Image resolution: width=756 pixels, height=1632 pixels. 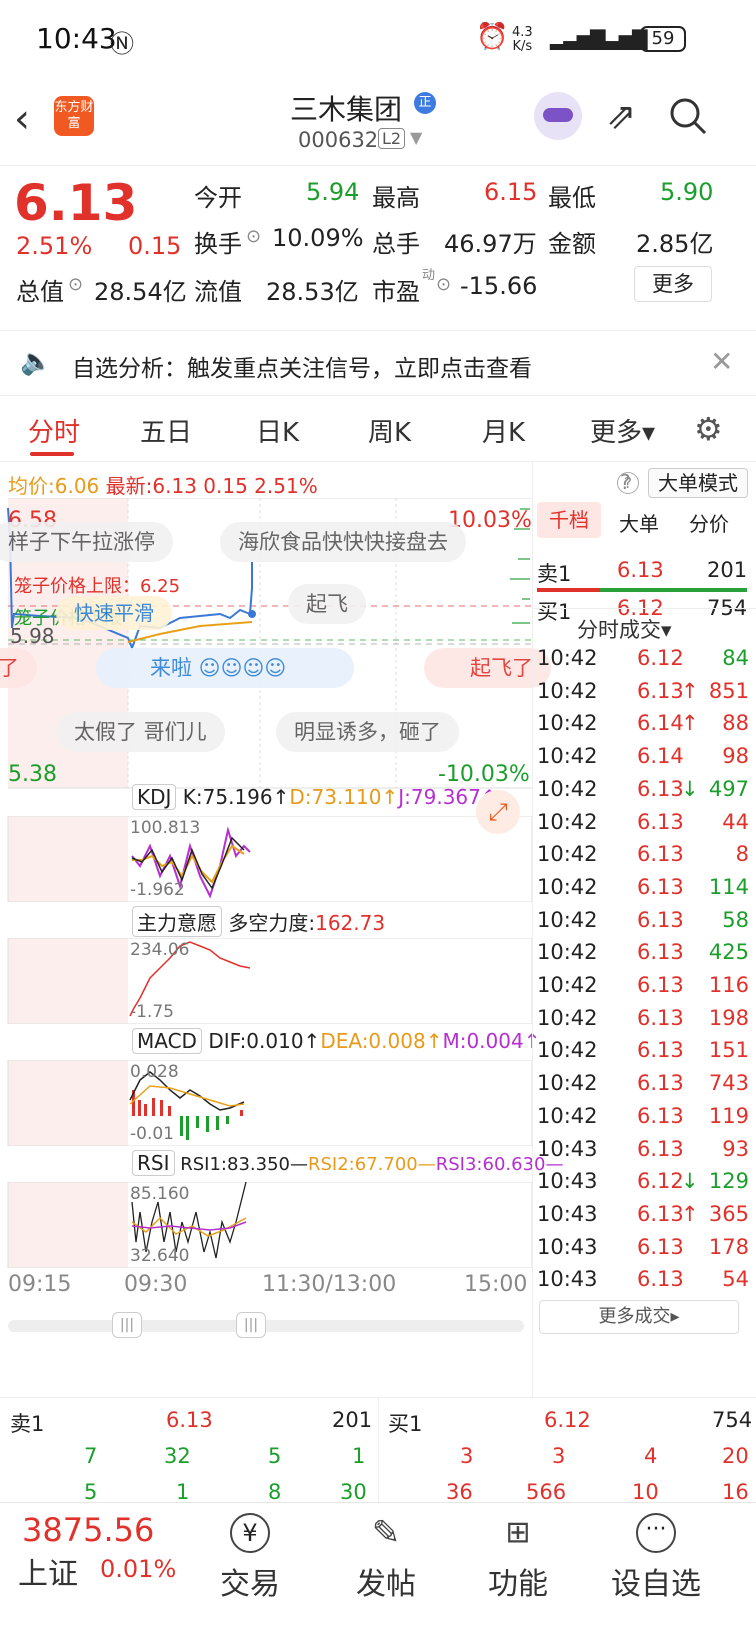 What do you see at coordinates (645, 892) in the screenshot?
I see `tick-row: 10:42 6.13 114` at bounding box center [645, 892].